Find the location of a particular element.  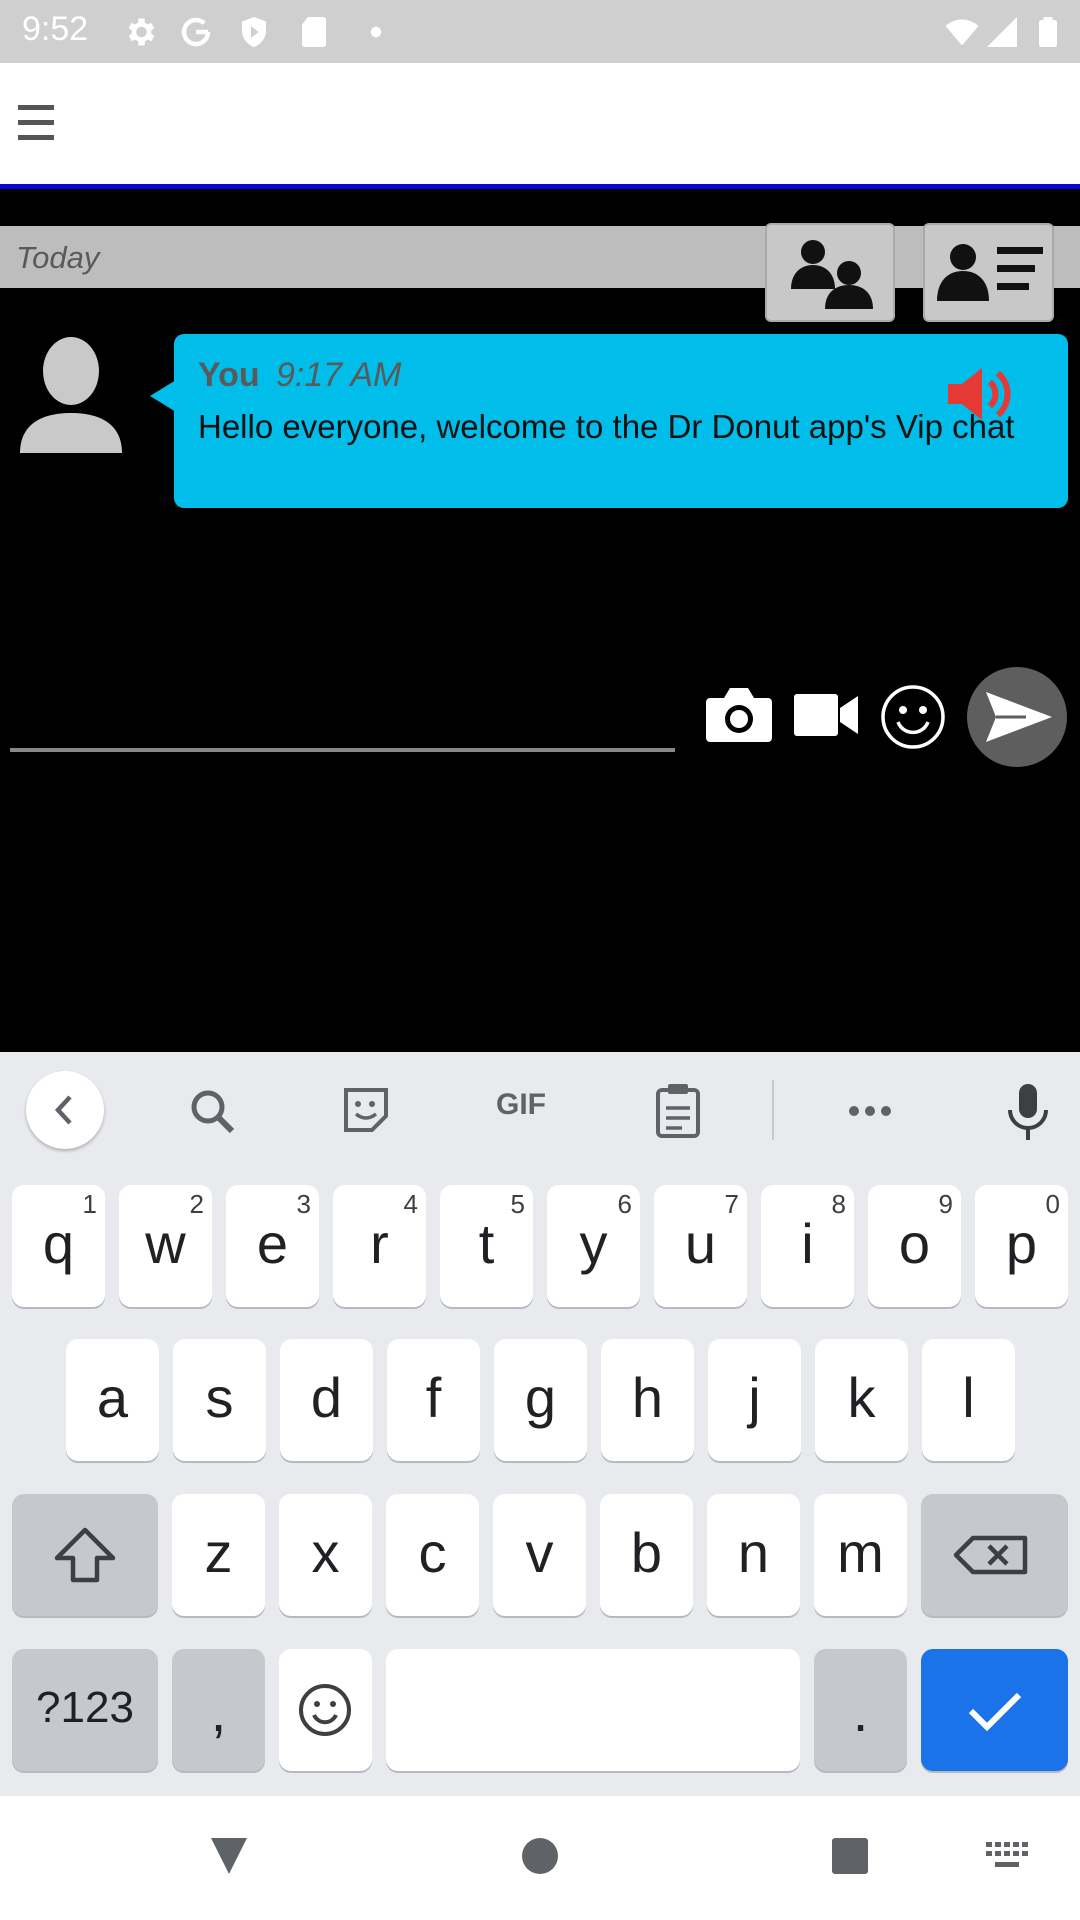

key-n: n is located at coordinates (753, 1555).